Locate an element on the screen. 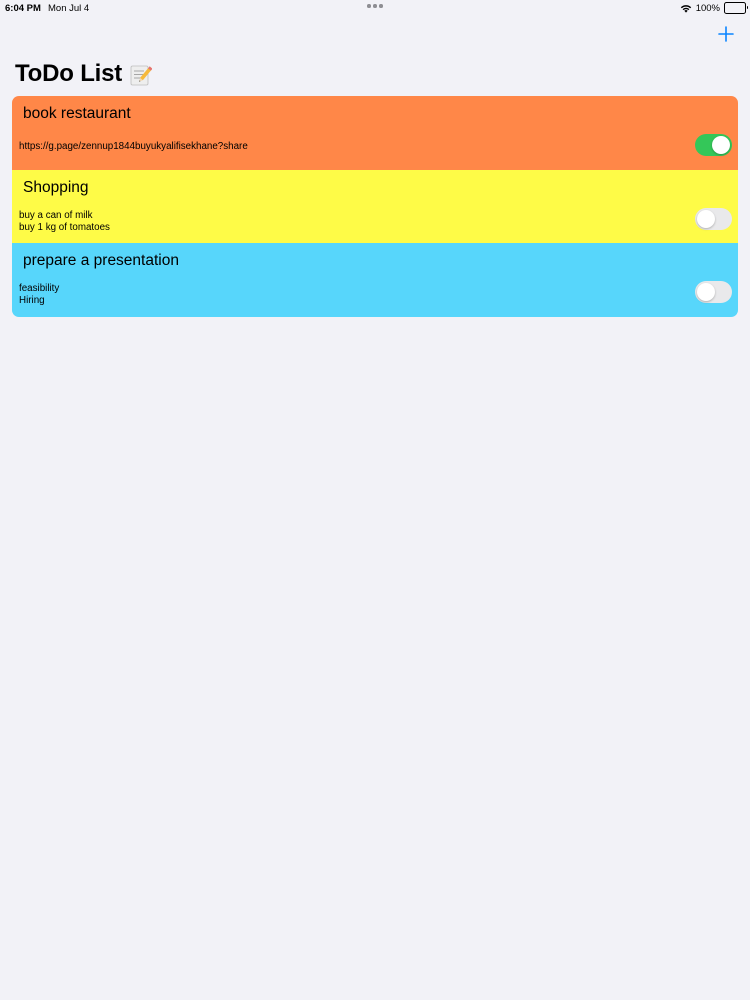 This screenshot has width=750, height=1000. status-bar: 6:04 PM Mon Jul 4 100% is located at coordinates (375, 8).